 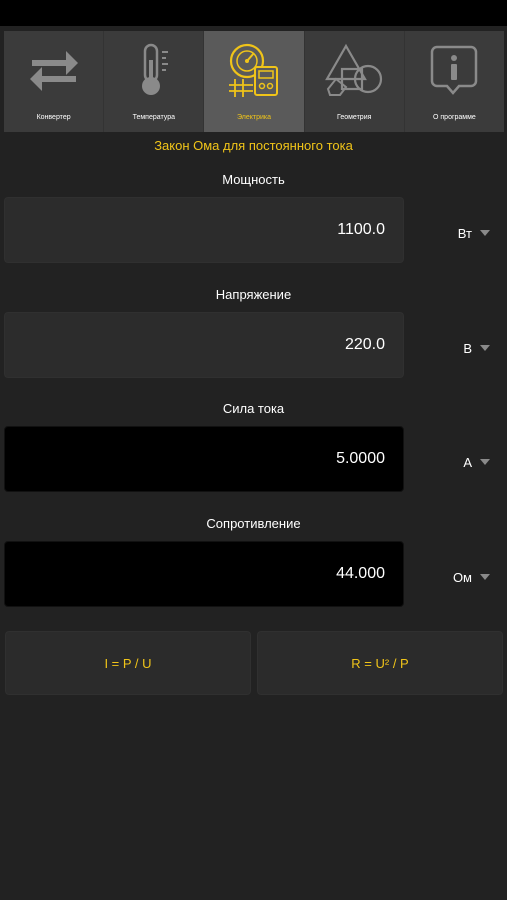 I want to click on arrows-swap-icon, so click(x=54, y=70).